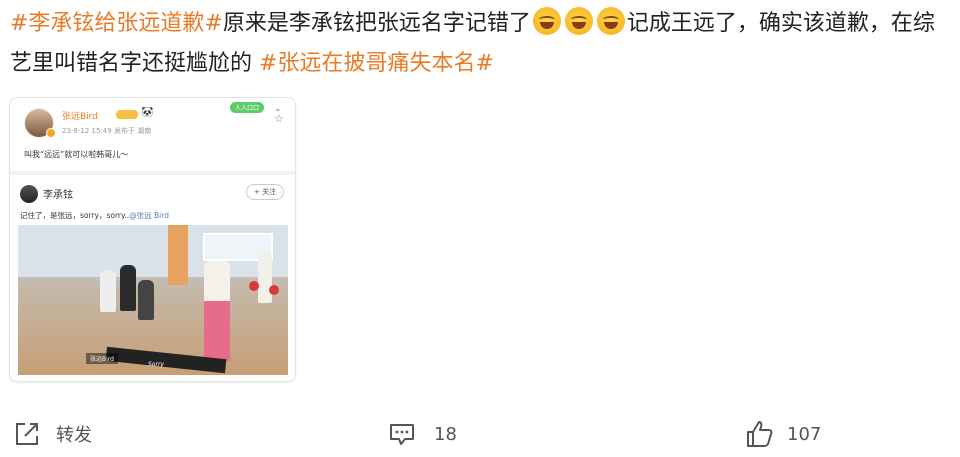 The image size is (960, 457). What do you see at coordinates (29, 194) in the screenshot?
I see `avatar` at bounding box center [29, 194].